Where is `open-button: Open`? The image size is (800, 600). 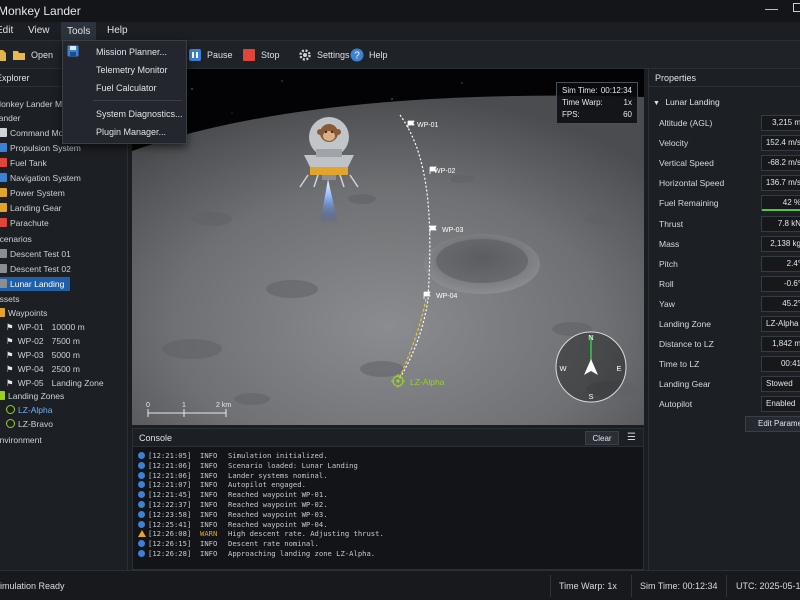
open-button: Open is located at coordinates (32, 55).